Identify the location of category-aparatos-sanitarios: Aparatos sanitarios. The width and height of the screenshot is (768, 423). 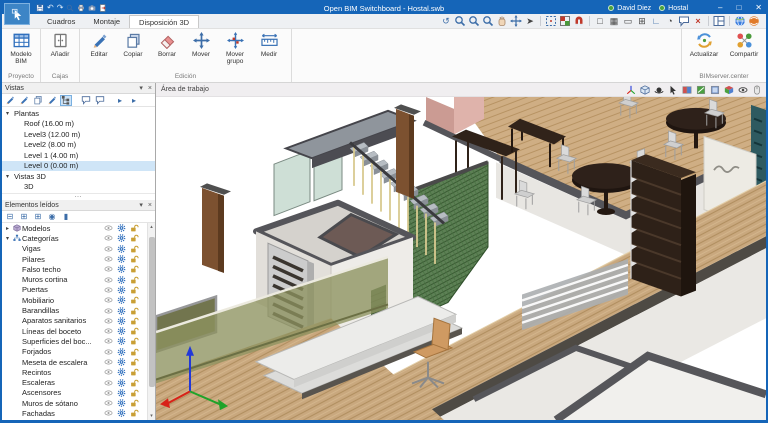
(78, 321).